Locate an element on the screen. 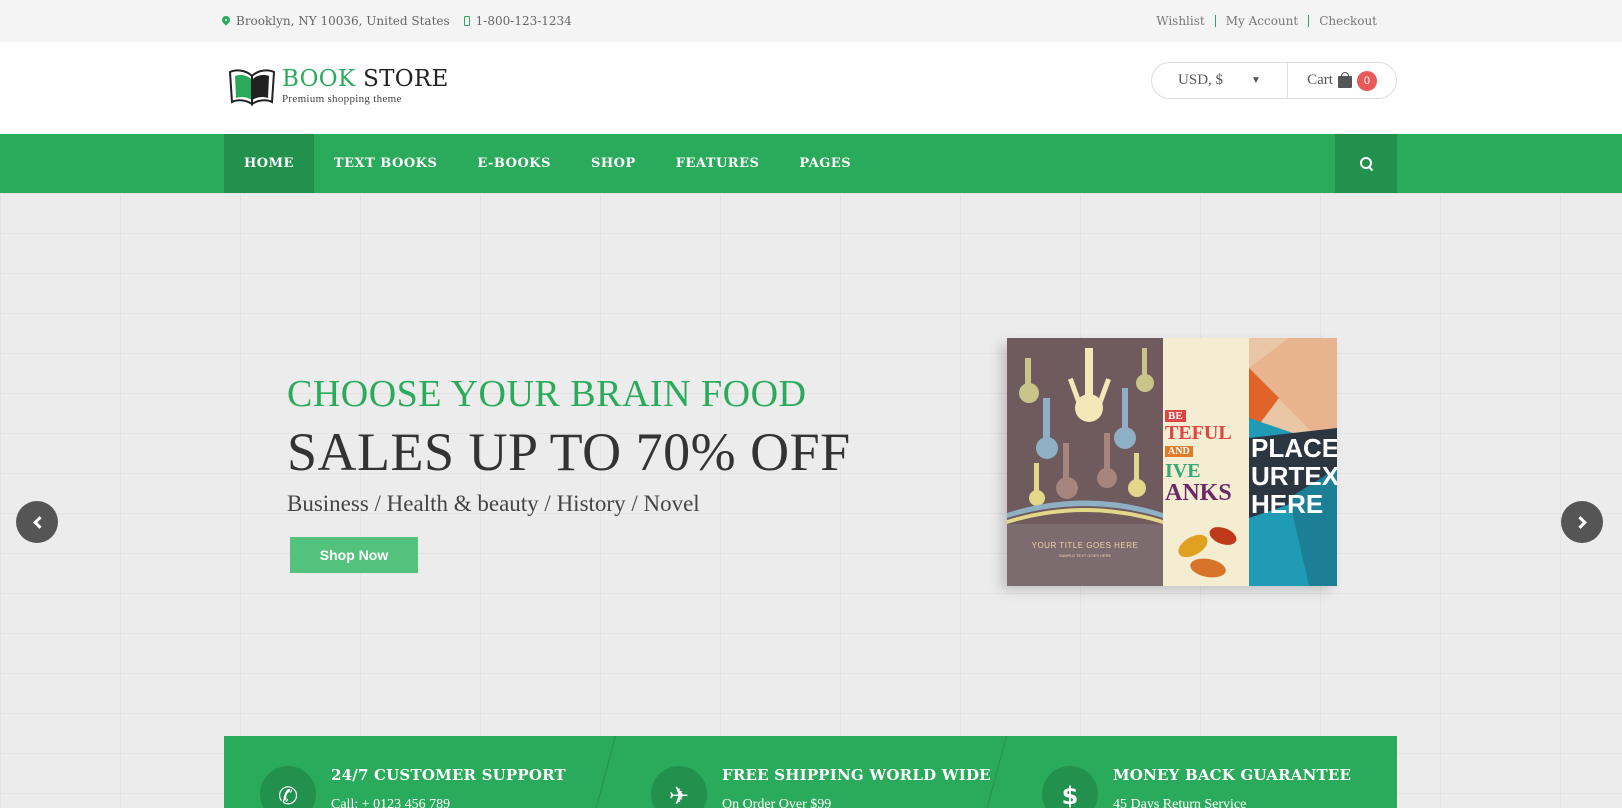  cart-label: Cart is located at coordinates (1320, 80).